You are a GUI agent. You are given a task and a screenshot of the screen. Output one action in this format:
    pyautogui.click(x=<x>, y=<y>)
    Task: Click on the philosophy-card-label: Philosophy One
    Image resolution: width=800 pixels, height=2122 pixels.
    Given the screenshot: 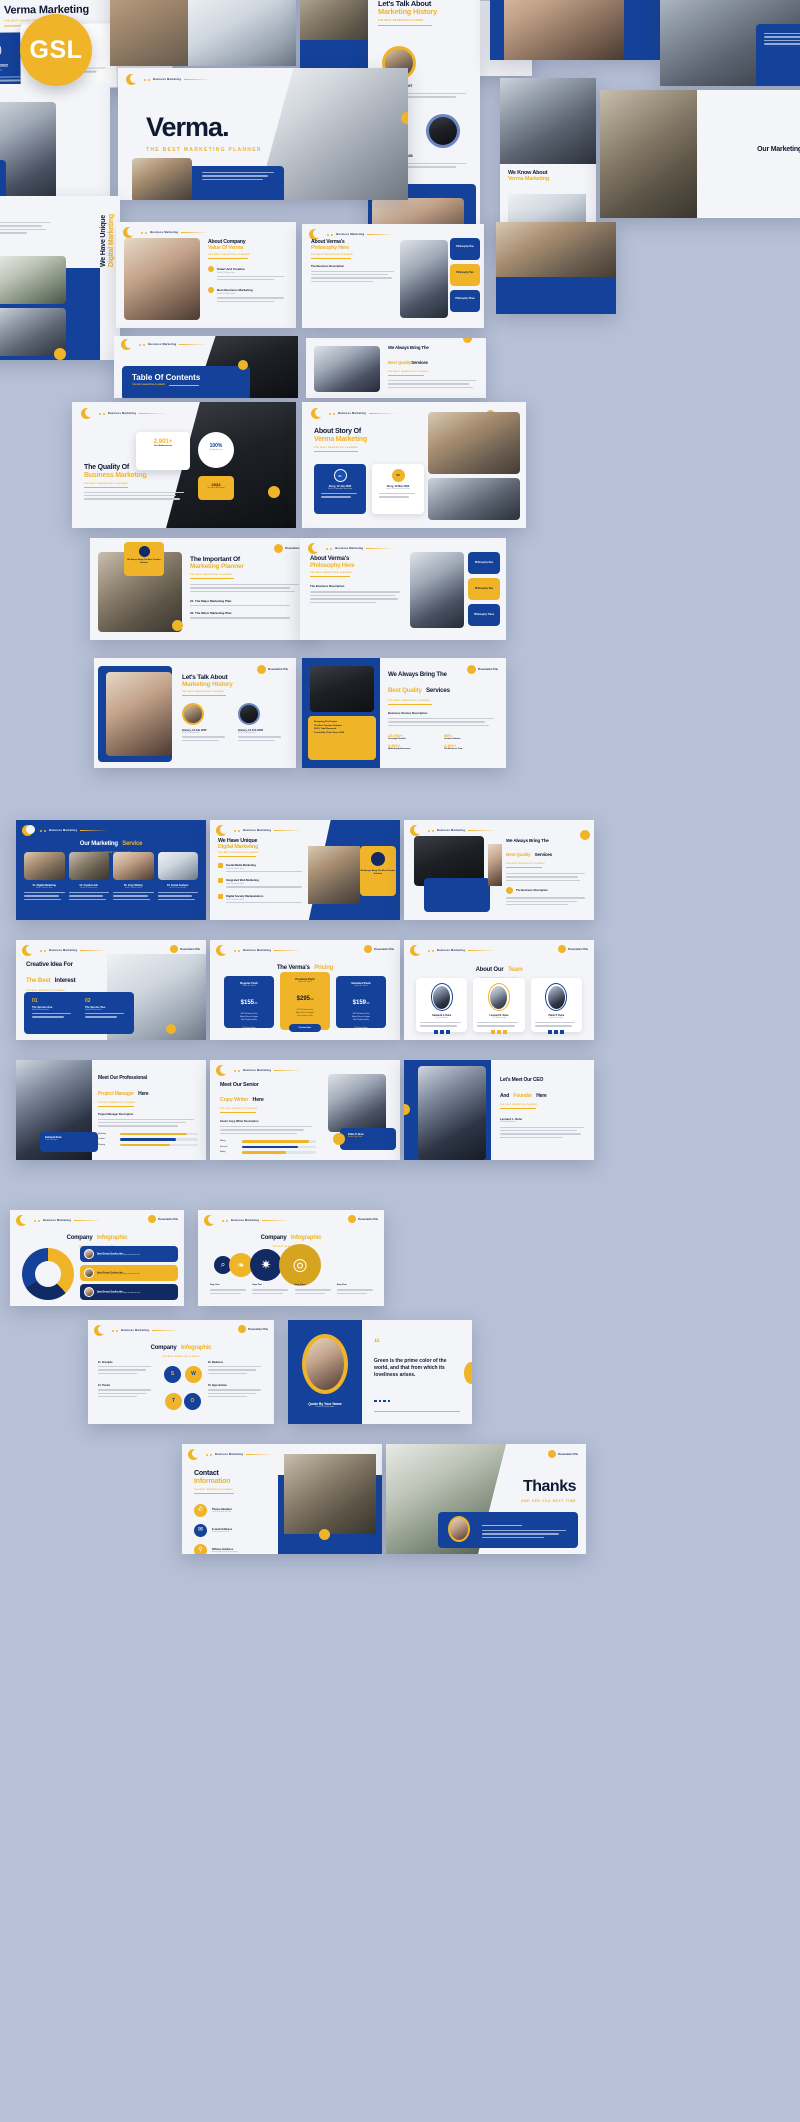 What is the action you would take?
    pyautogui.click(x=484, y=562)
    